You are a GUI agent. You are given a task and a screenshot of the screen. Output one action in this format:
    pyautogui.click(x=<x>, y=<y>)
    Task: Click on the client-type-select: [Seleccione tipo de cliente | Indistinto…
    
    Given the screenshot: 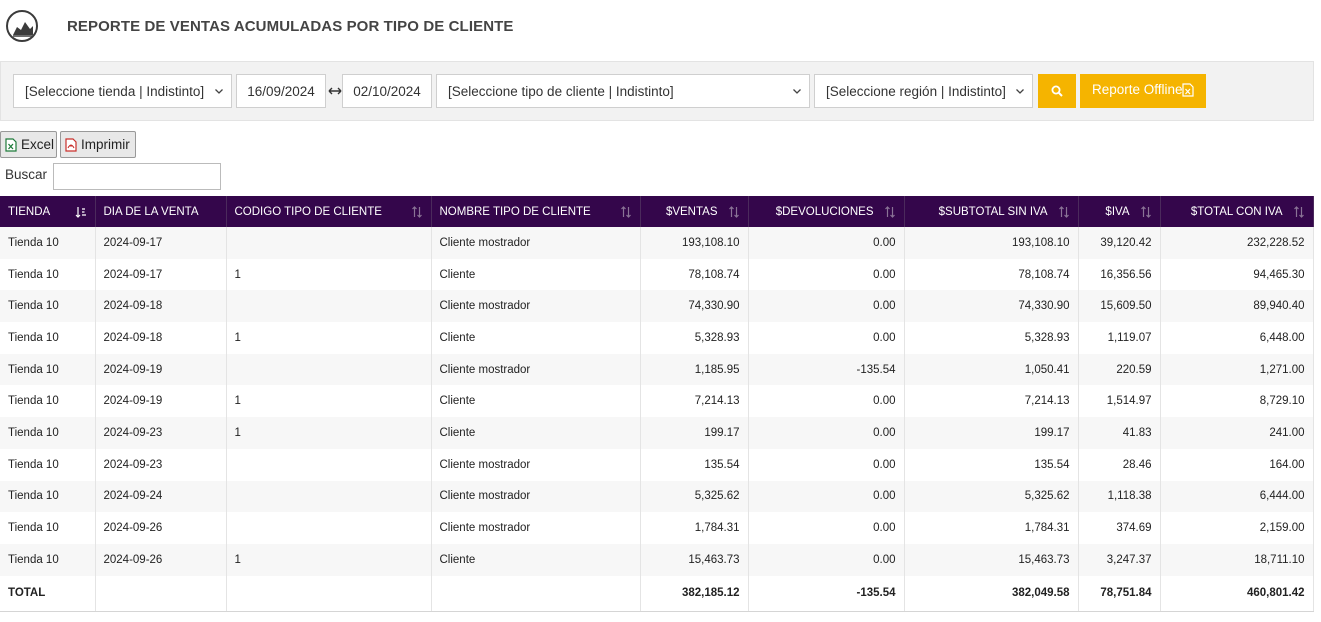 What is the action you would take?
    pyautogui.click(x=623, y=91)
    